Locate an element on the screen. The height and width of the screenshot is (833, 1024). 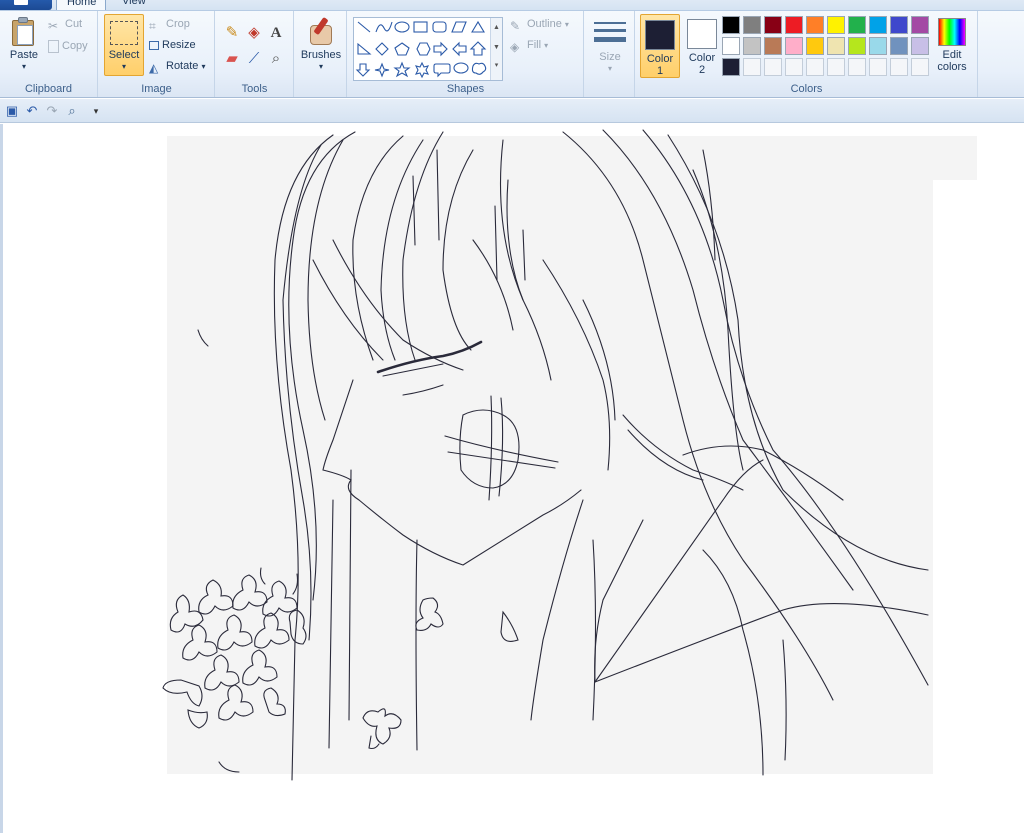
right-triangle-shape-icon is located at coordinates (364, 48).